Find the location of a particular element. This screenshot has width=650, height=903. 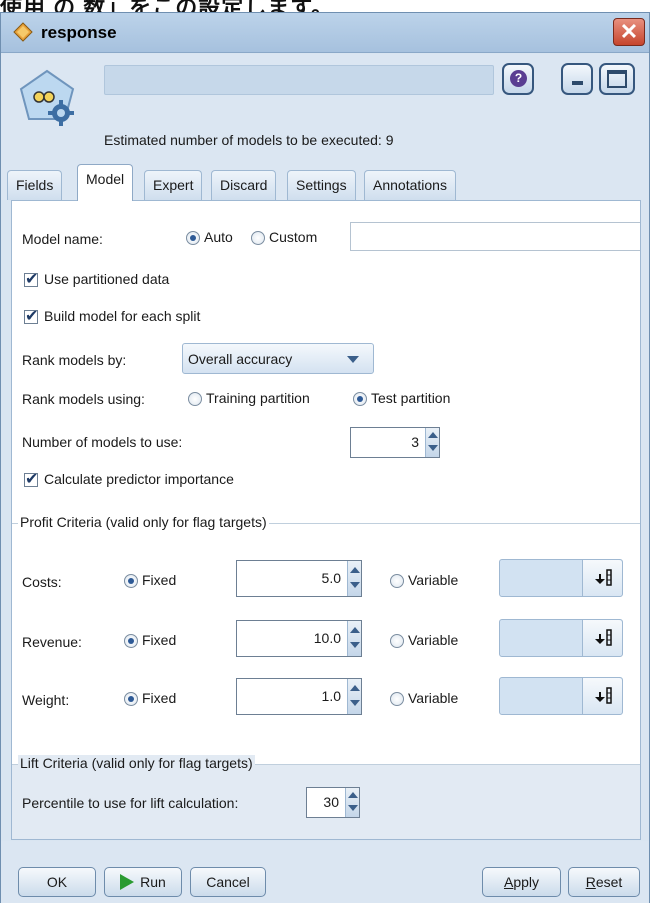

custom-model-name-input is located at coordinates (495, 236).